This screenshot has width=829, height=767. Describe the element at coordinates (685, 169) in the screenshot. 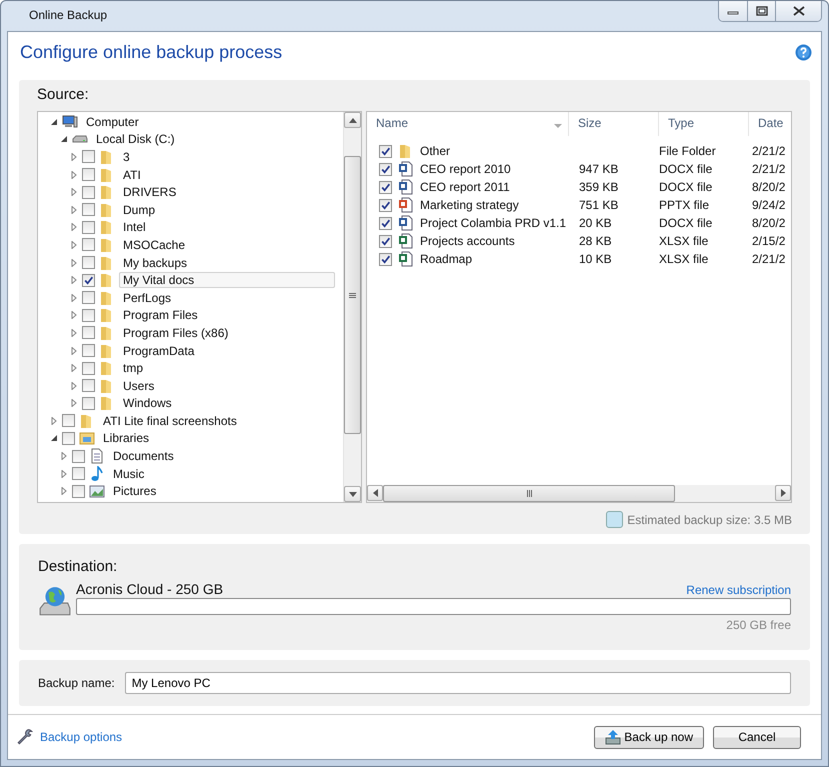

I see `file-type: DOCX file` at that location.